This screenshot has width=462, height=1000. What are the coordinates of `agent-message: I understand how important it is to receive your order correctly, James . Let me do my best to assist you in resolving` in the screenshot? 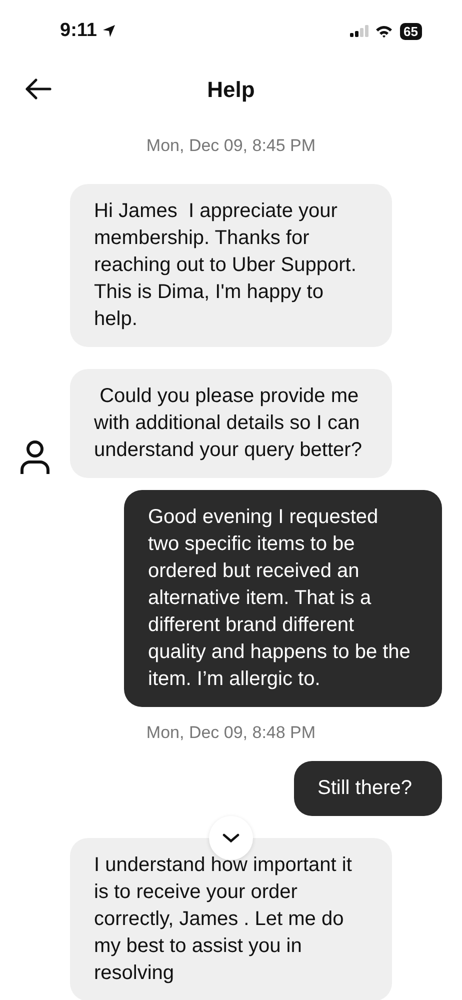 It's located at (231, 919).